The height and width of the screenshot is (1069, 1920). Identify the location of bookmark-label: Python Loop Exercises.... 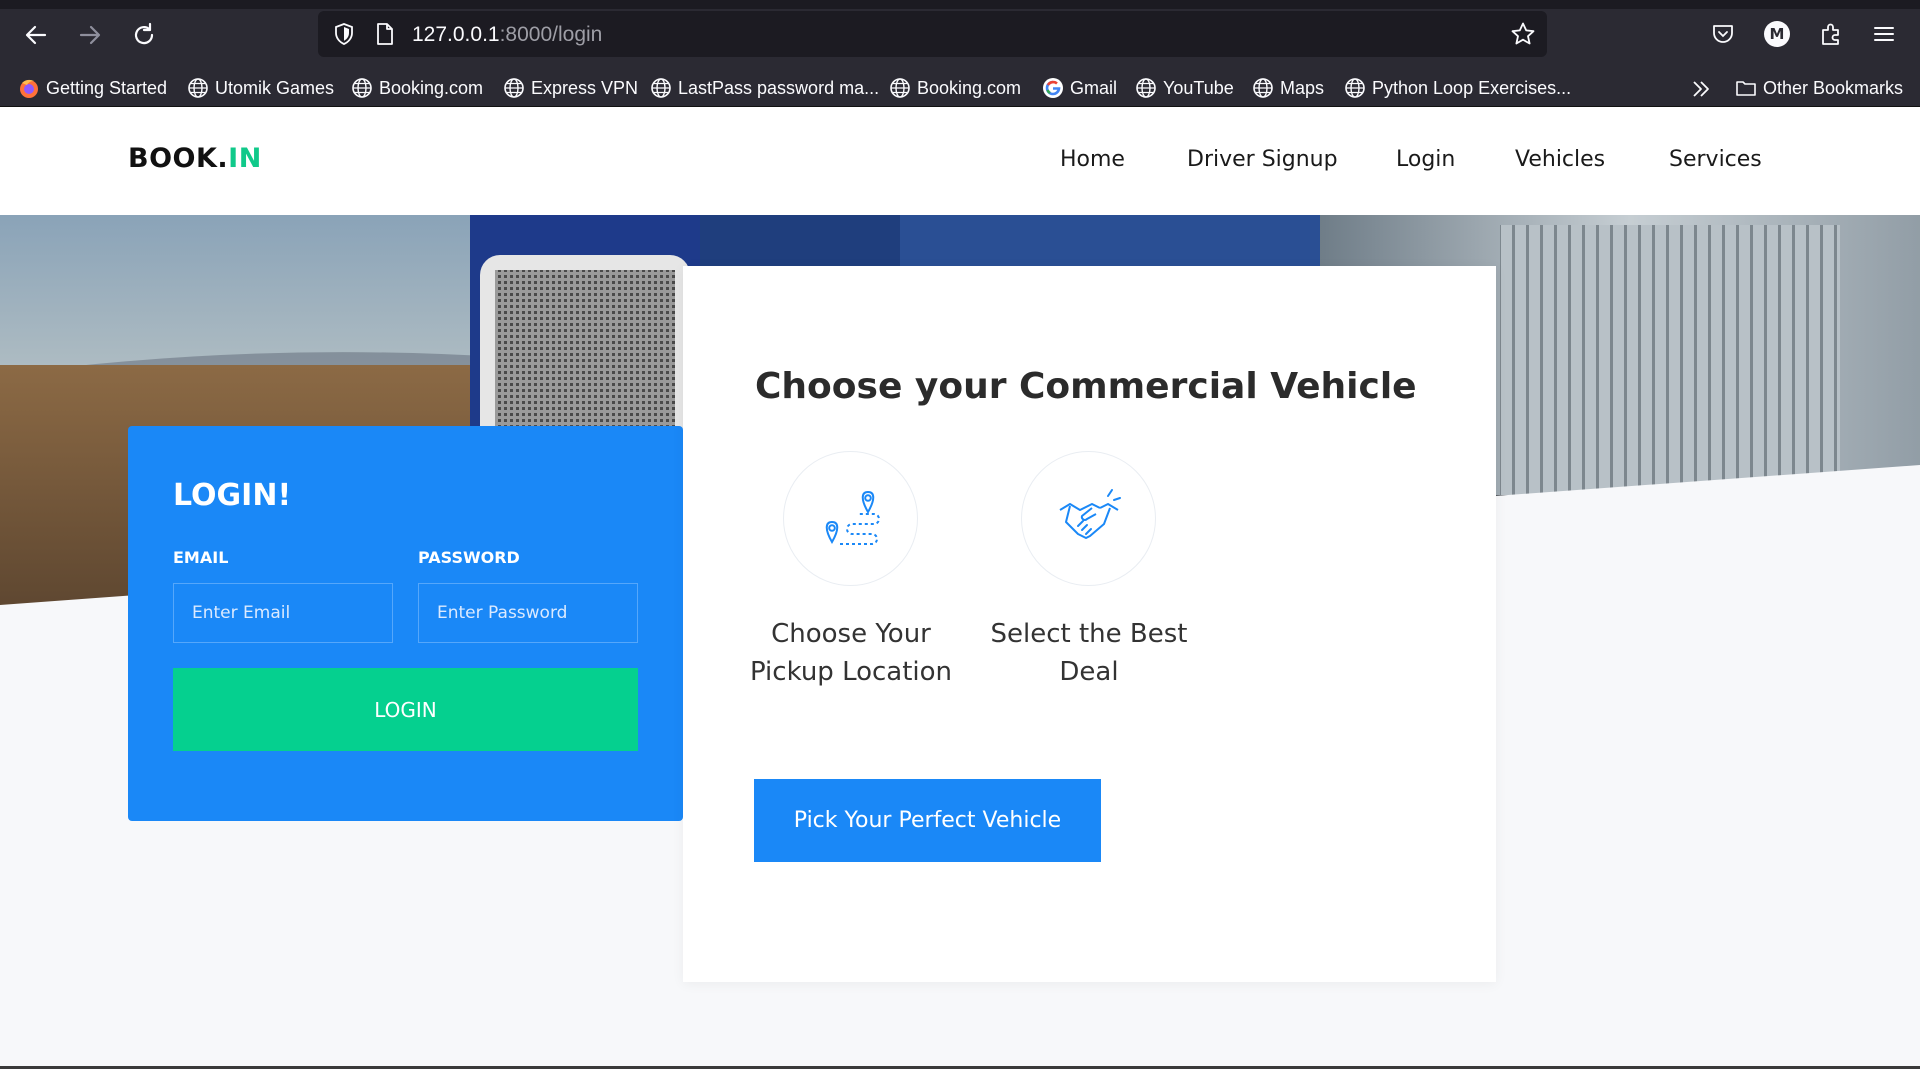
(1472, 87).